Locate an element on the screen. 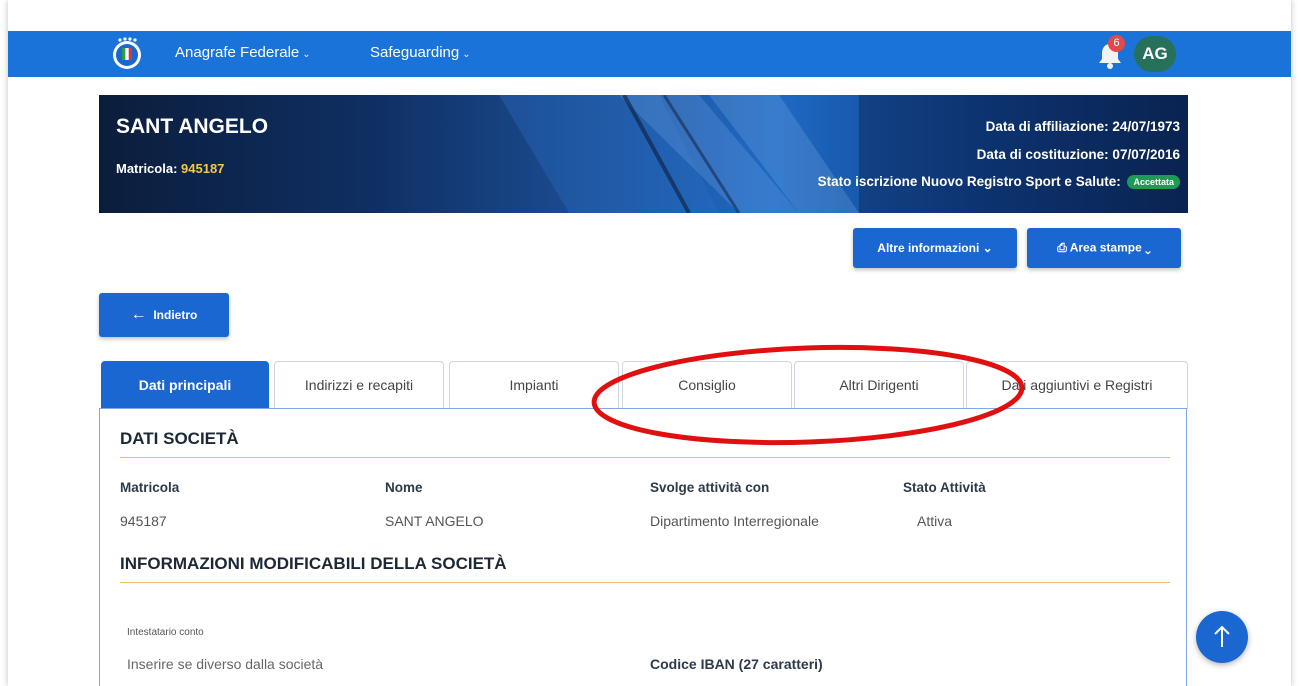  tab-dati-principali: Dati principali is located at coordinates (185, 385).